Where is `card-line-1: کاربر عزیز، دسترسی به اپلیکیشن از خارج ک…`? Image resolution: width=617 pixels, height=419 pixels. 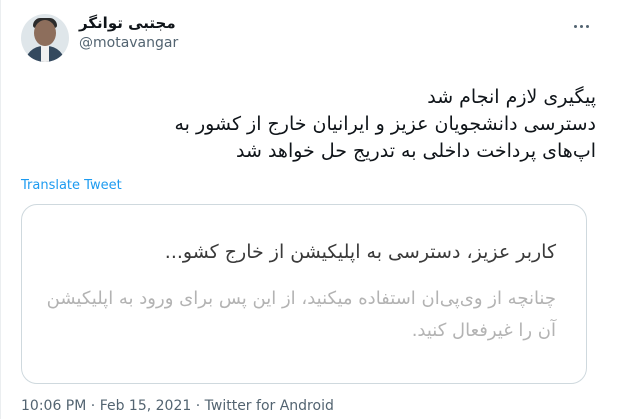
card-line-1: کاربر عزیز، دسترسی به اپلیکیشن از خارج ک… is located at coordinates (360, 252).